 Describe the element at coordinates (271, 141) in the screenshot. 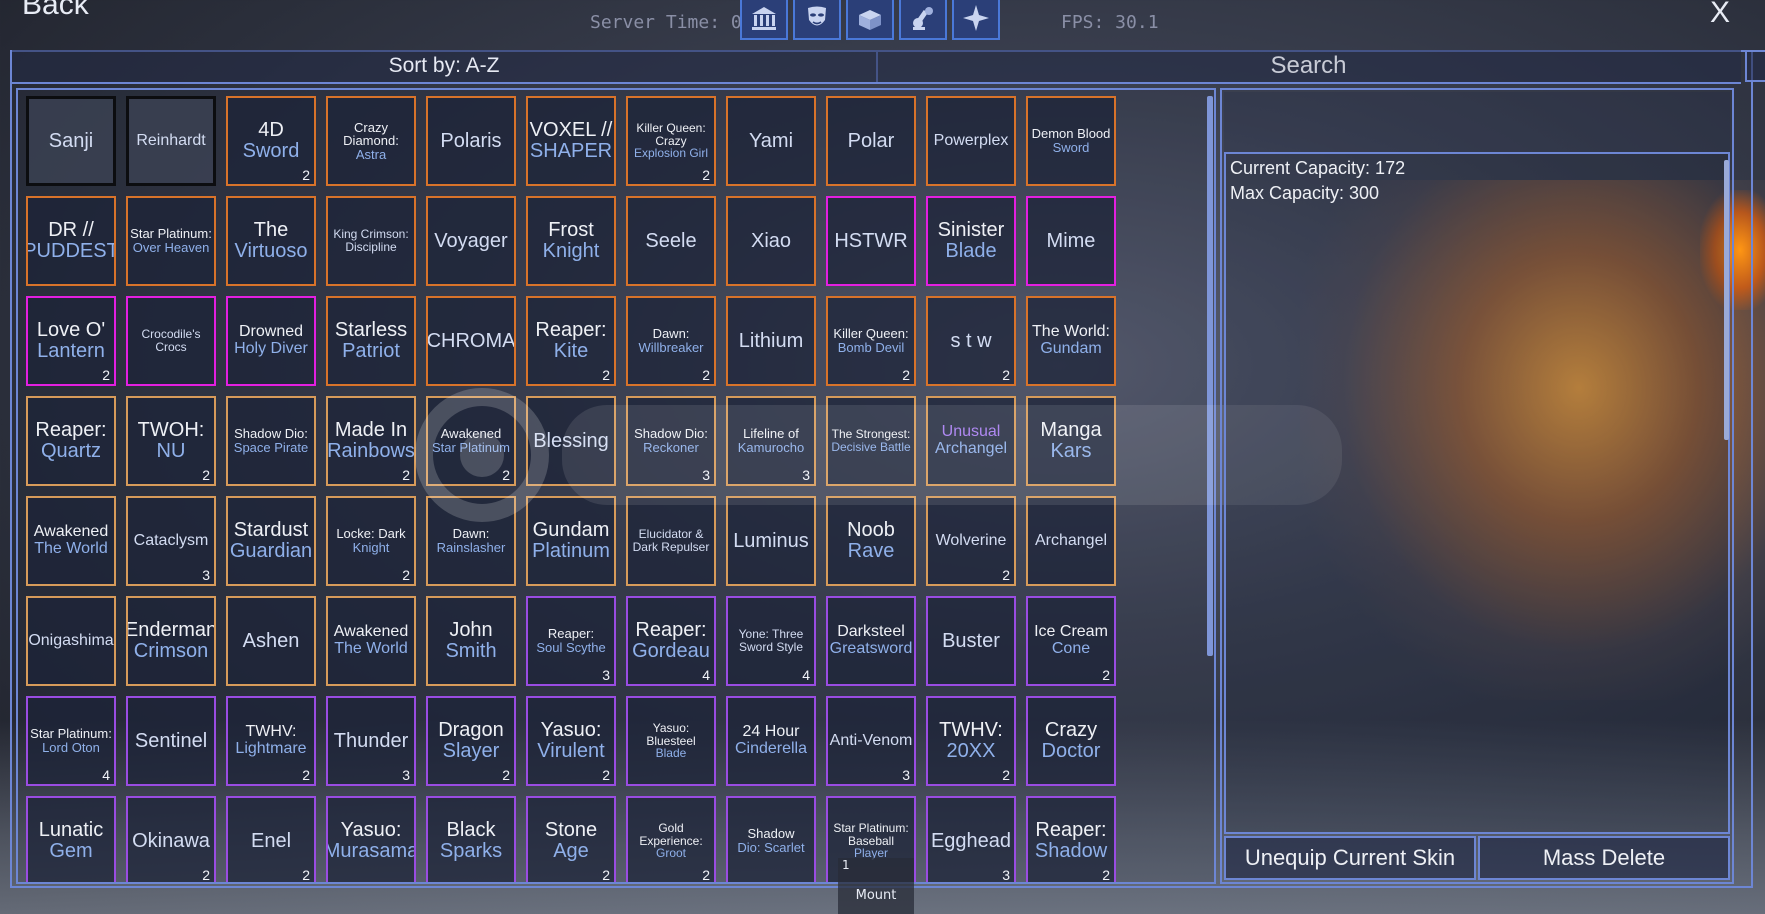

I see `skin-tile: 4D Sword 2` at that location.